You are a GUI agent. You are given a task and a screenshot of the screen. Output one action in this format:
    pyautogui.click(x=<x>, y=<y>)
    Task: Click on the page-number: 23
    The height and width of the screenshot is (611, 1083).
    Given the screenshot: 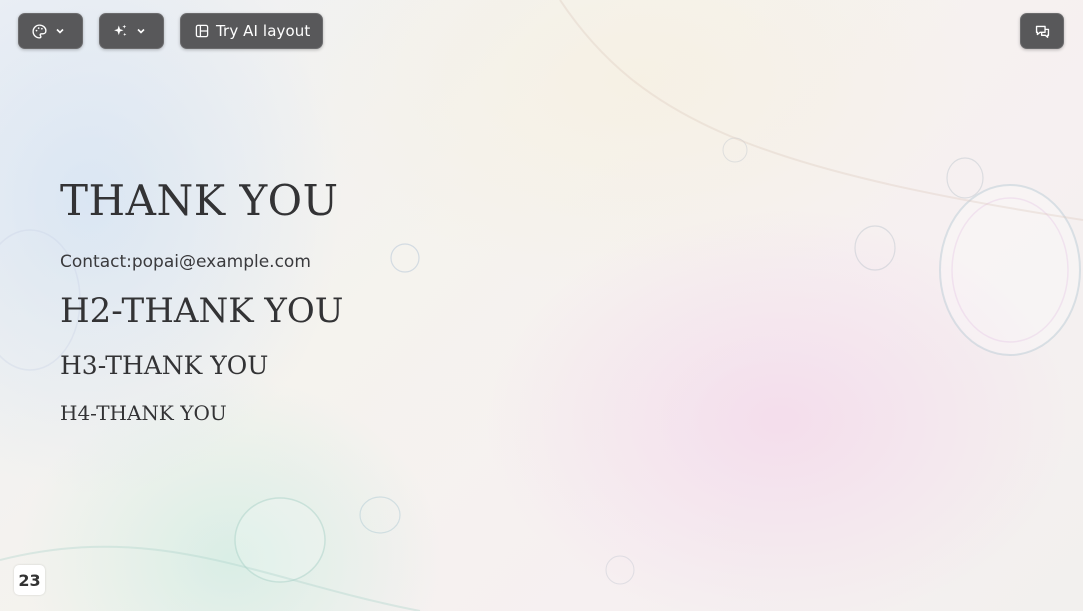 What is the action you would take?
    pyautogui.click(x=29, y=580)
    